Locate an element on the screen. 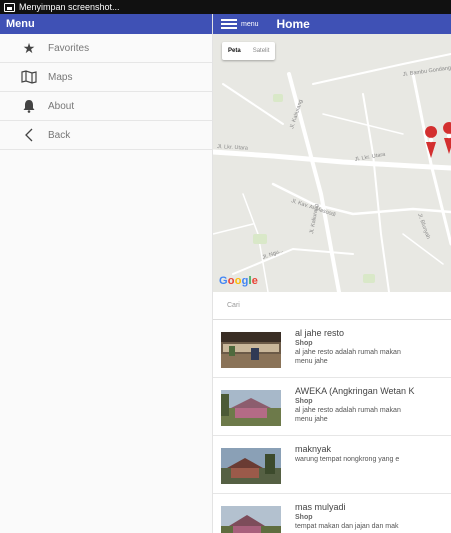  drawer-item-label: Back is located at coordinates (59, 135).